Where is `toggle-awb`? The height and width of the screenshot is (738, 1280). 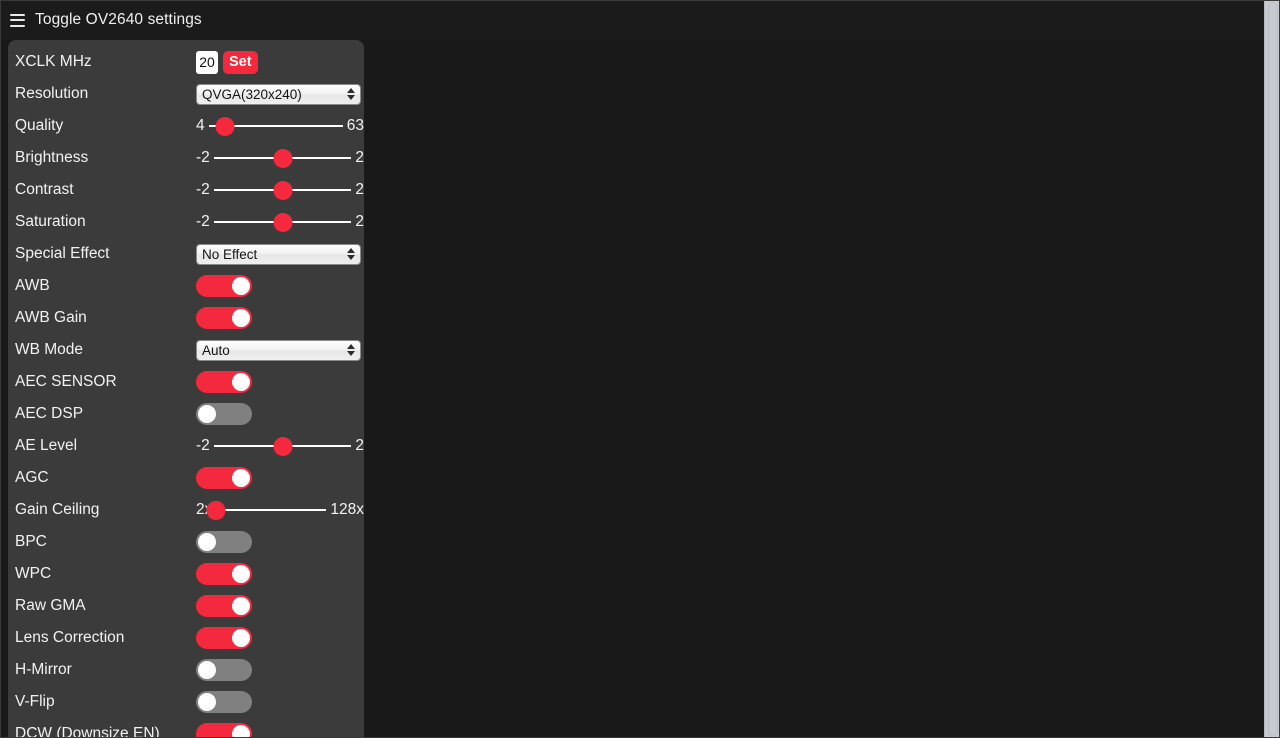
toggle-awb is located at coordinates (224, 286).